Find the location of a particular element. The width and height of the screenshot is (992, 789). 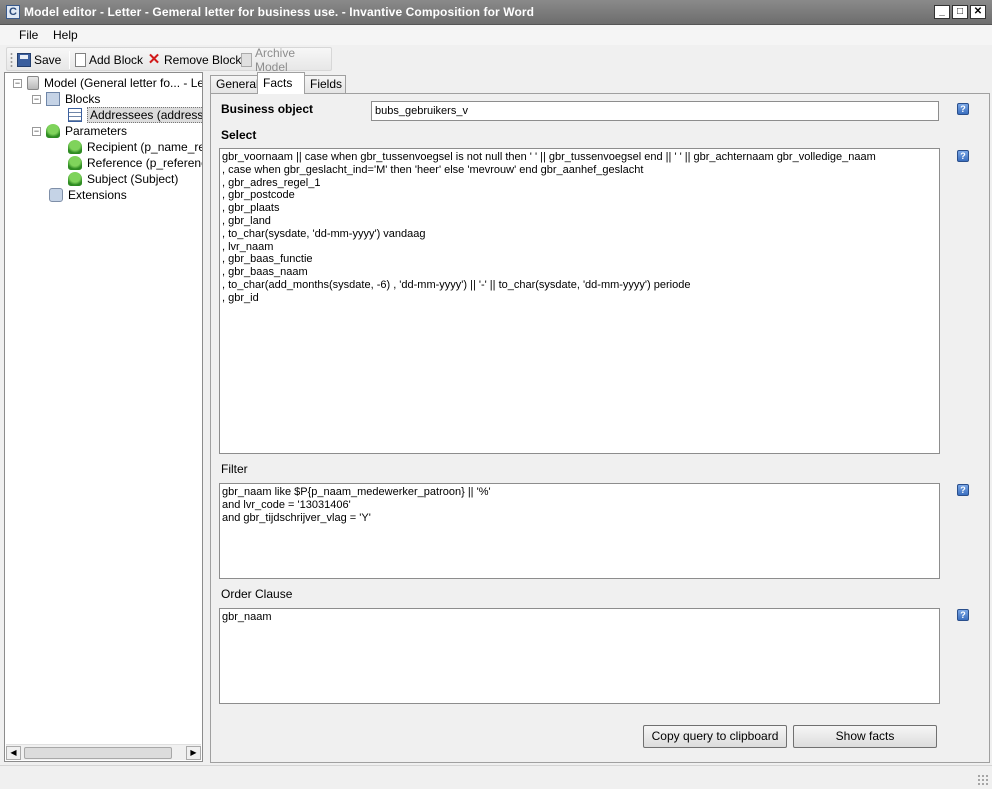

save-icon is located at coordinates (24, 60).